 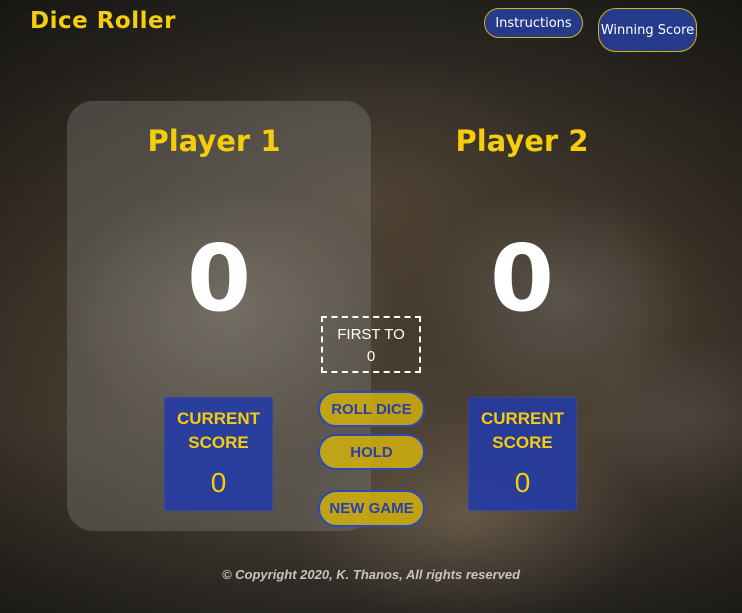 What do you see at coordinates (371, 508) in the screenshot?
I see `new-game-button: NEW GAME` at bounding box center [371, 508].